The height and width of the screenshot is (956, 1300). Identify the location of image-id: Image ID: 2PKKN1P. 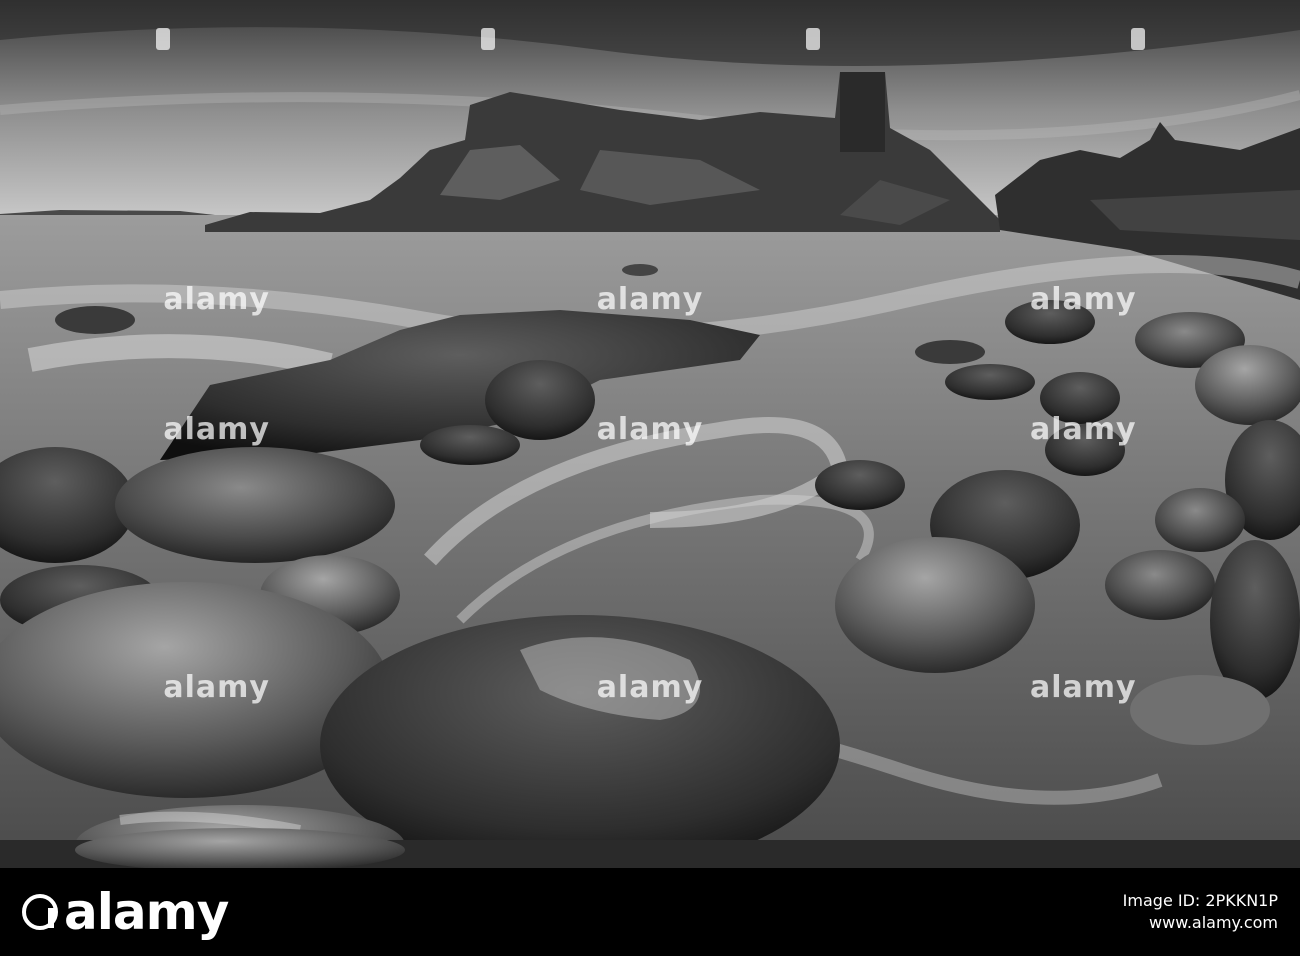
(1200, 900).